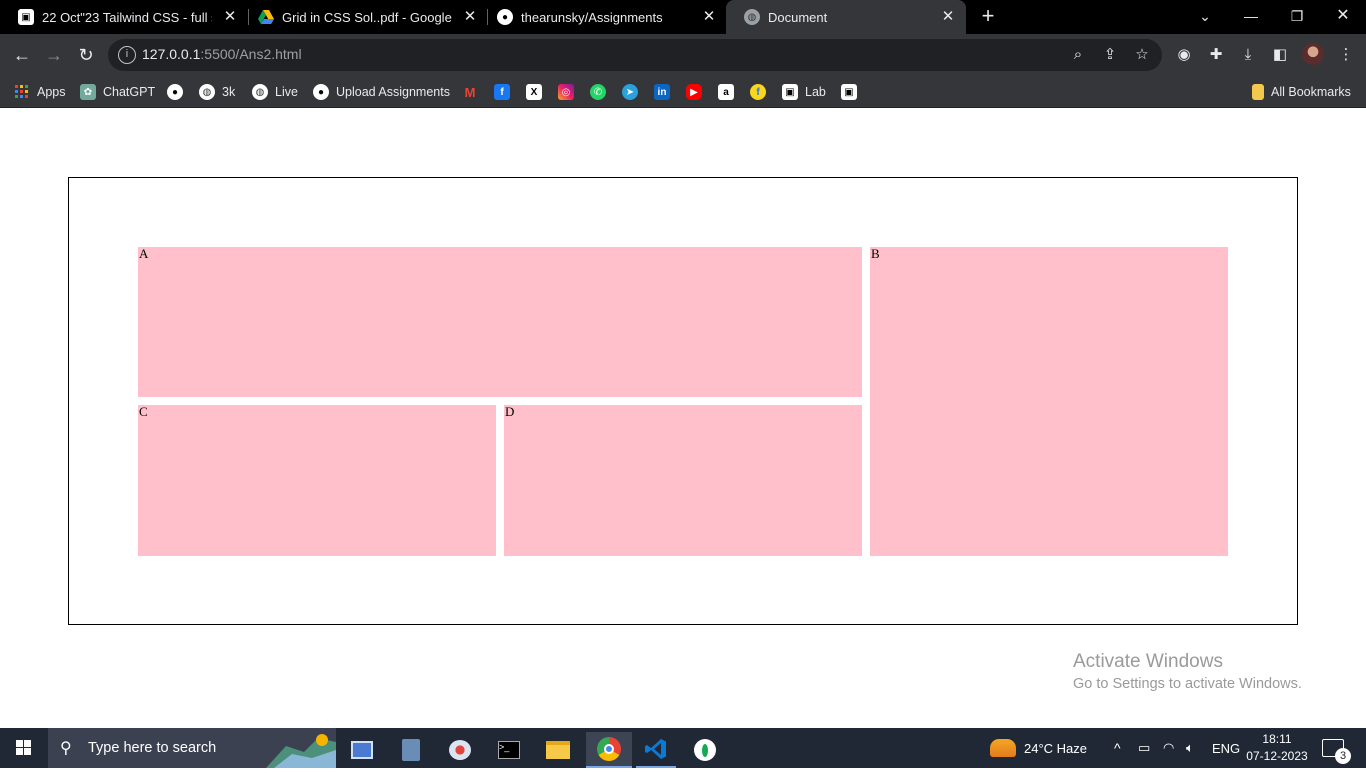 The height and width of the screenshot is (773, 1366). I want to click on paint-icon, so click(460, 750).